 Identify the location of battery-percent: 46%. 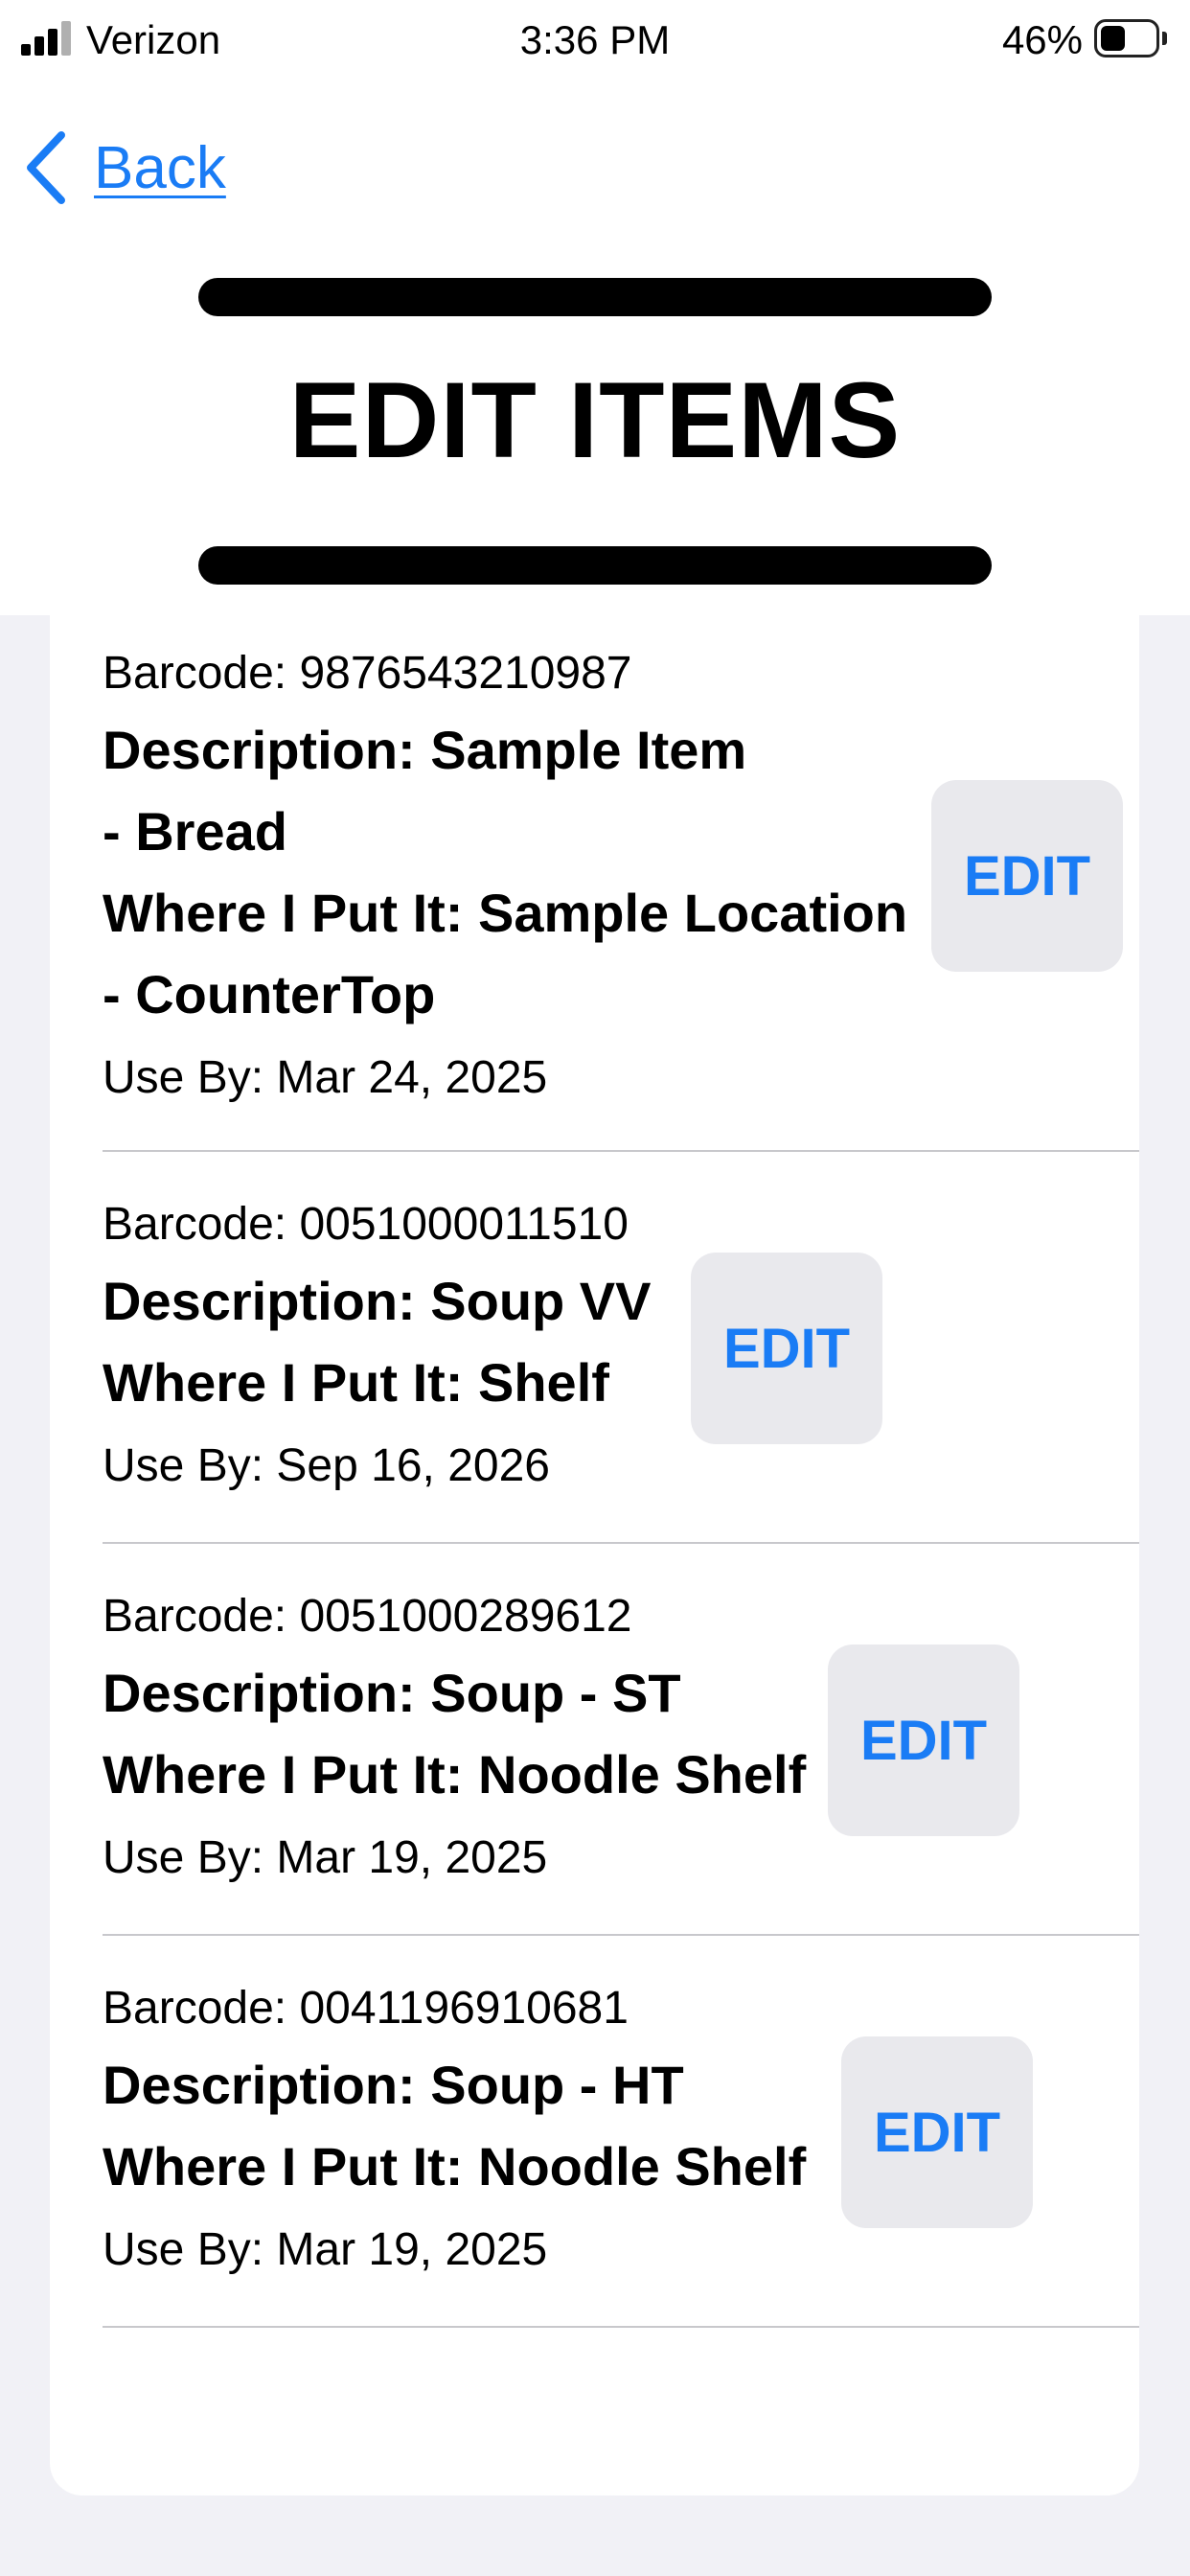
(1042, 39).